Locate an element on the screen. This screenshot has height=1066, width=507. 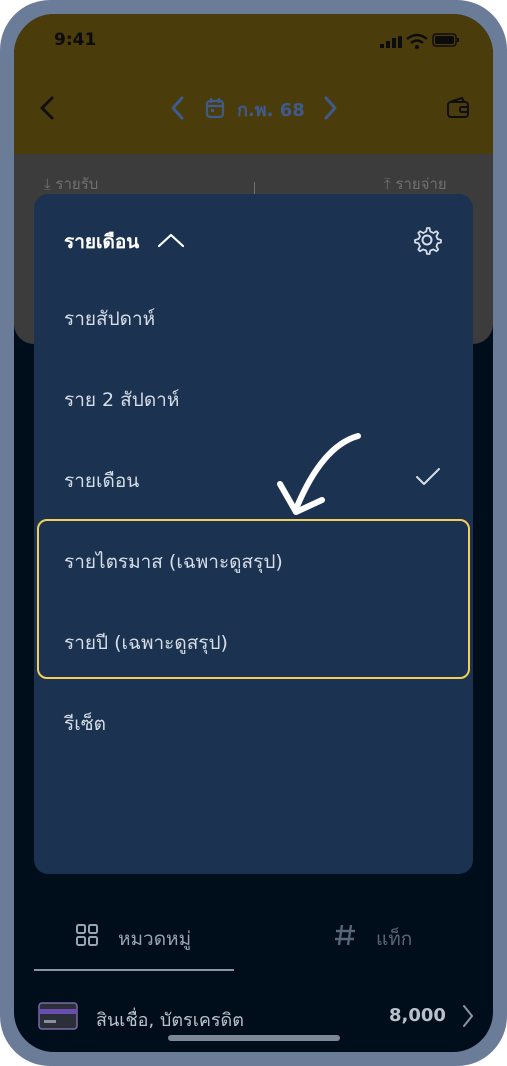
list-item-label: สินเชื่อ, บัตรเครดิต is located at coordinates (170, 1019).